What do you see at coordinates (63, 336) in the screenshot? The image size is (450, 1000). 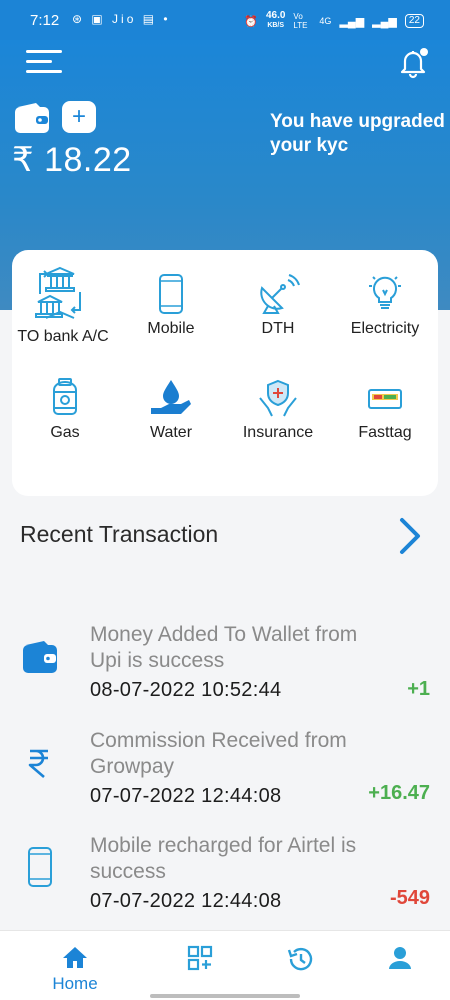 I see `service-label: TO bank A/C` at bounding box center [63, 336].